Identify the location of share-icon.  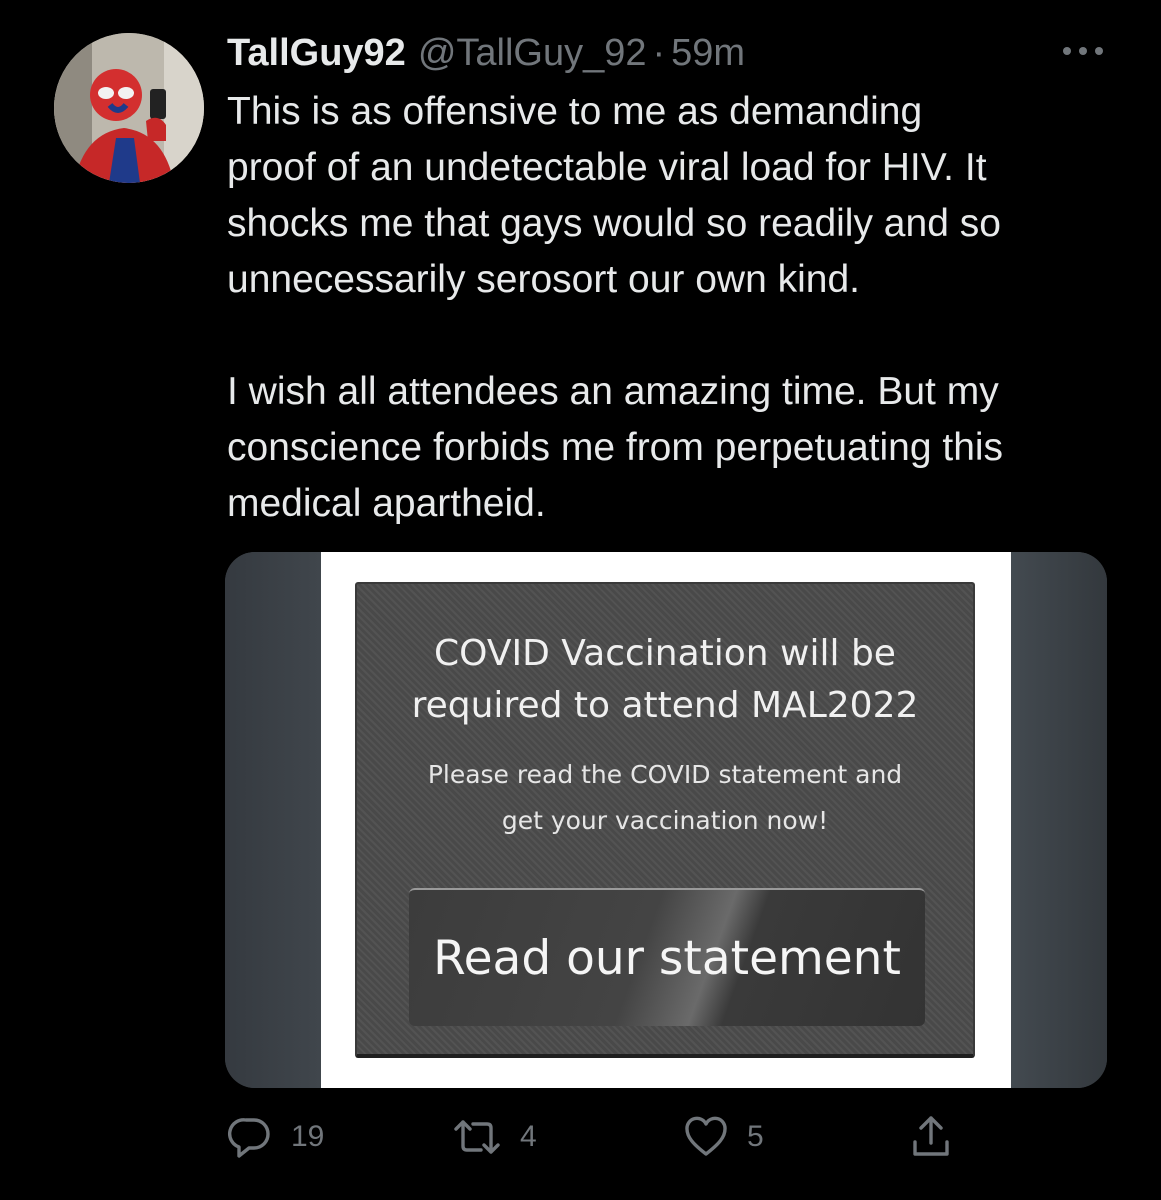
(931, 1136).